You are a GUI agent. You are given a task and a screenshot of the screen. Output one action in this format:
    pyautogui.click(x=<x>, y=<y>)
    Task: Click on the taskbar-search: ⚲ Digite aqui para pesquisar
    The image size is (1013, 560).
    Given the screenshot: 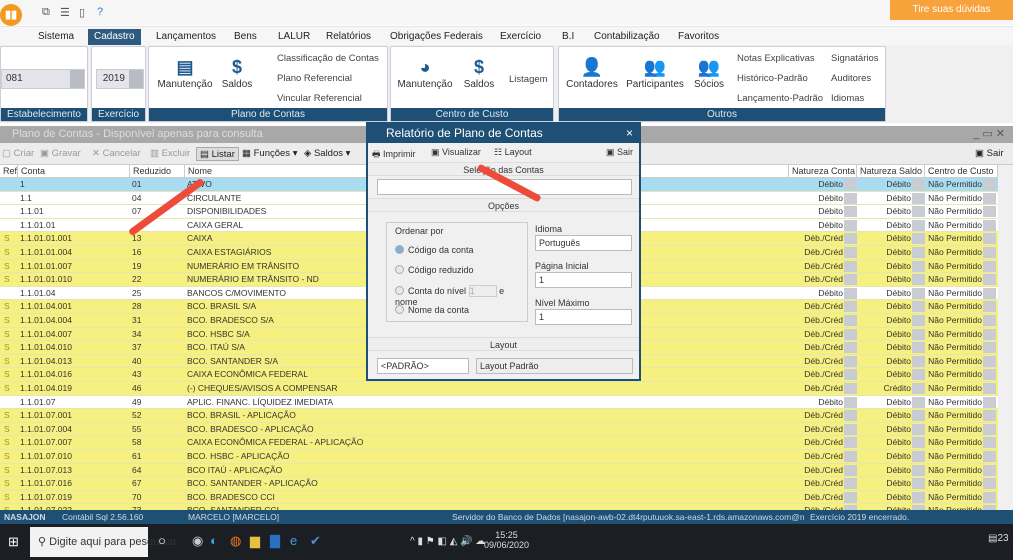 What is the action you would take?
    pyautogui.click(x=103, y=542)
    